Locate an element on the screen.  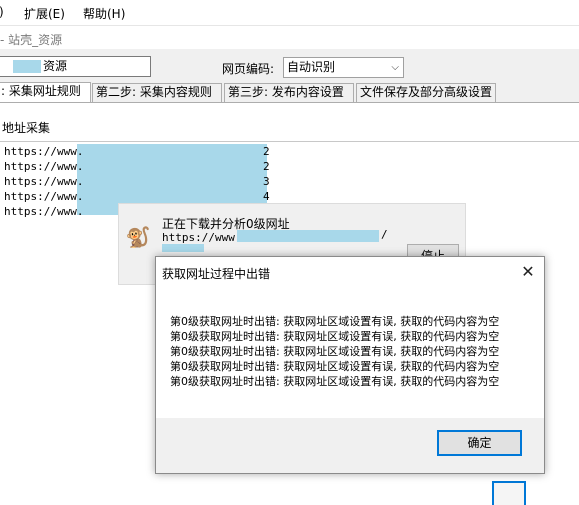
menu-bar: ) 扩展(E) 帮助(H) is located at coordinates (289, 12).